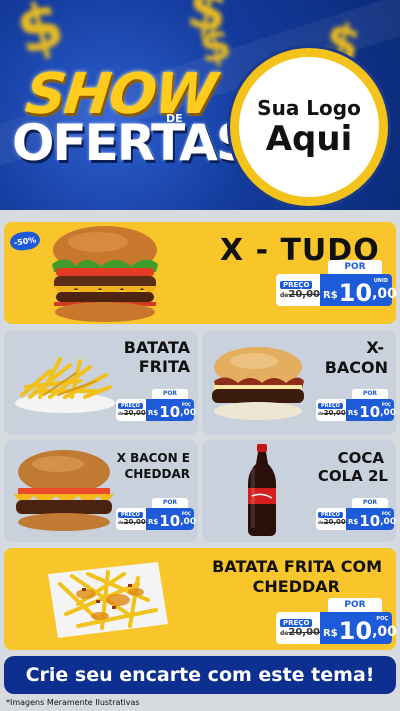 This screenshot has height=711, width=400. I want to click on fries-image, so click(65, 383).